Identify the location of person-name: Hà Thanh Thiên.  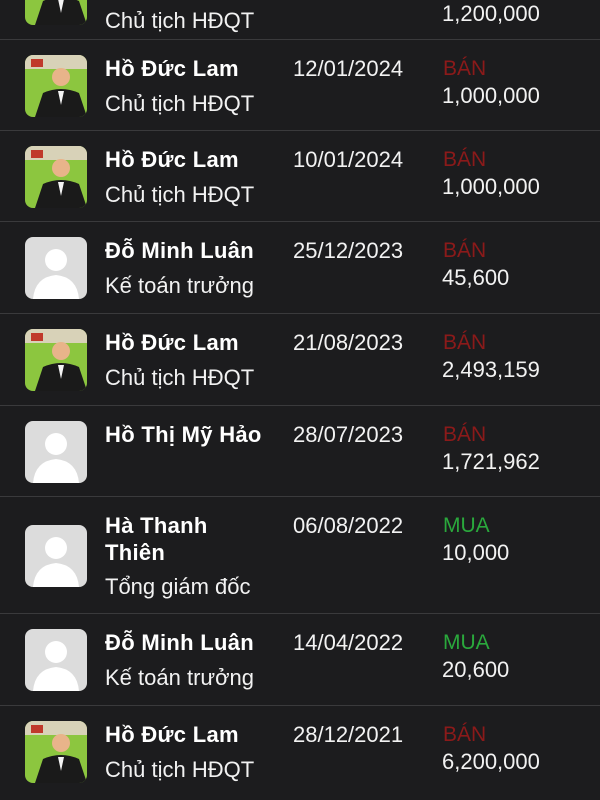
(156, 539).